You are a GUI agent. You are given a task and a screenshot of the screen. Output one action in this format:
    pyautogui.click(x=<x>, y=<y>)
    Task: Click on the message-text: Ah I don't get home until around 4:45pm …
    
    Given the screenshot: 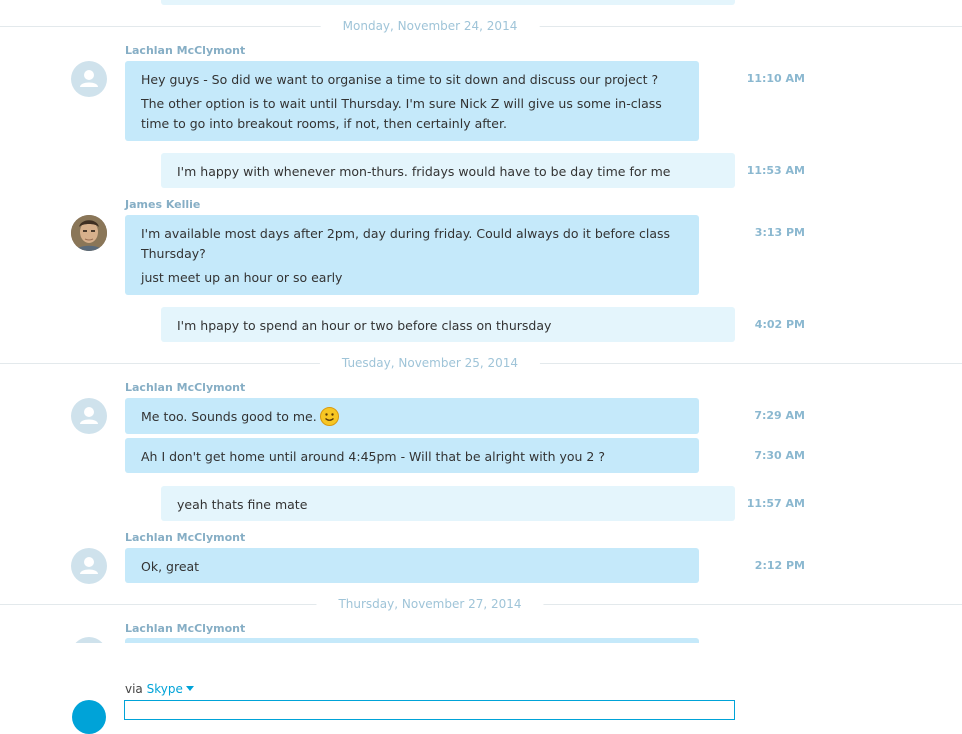 What is the action you would take?
    pyautogui.click(x=373, y=456)
    